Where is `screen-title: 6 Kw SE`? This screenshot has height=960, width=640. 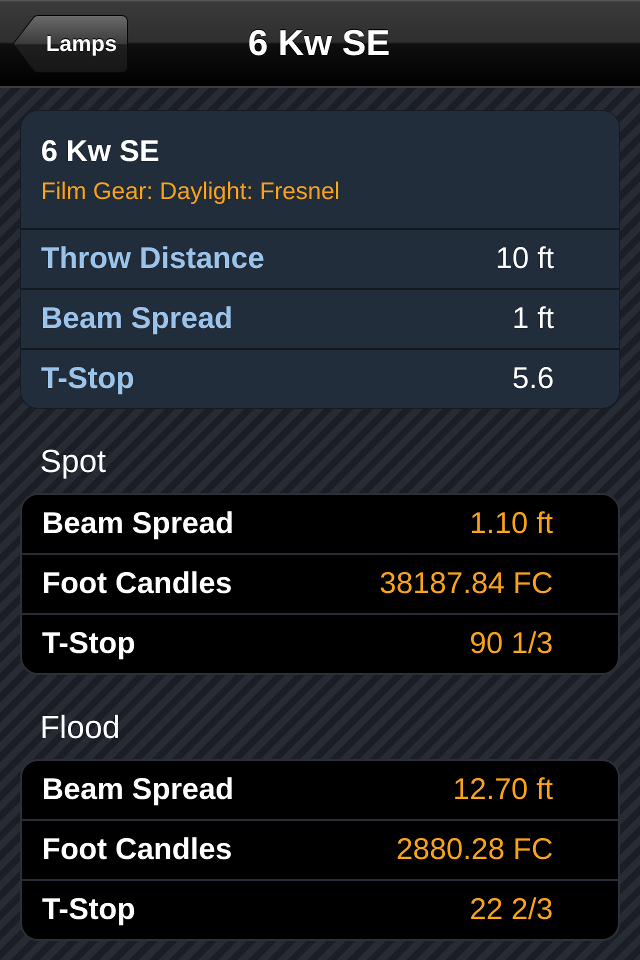 screen-title: 6 Kw SE is located at coordinates (319, 43).